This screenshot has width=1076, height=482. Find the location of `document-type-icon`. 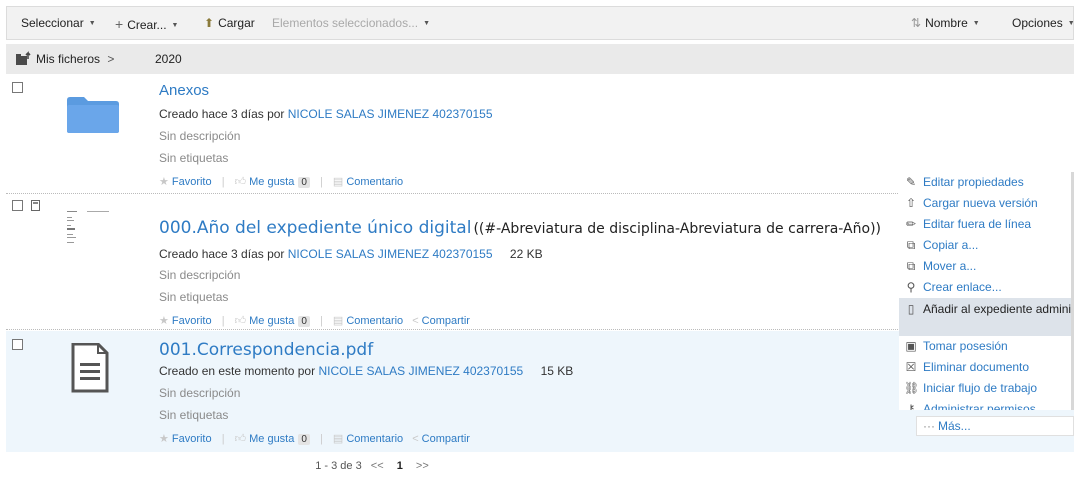

document-type-icon is located at coordinates (35, 205).